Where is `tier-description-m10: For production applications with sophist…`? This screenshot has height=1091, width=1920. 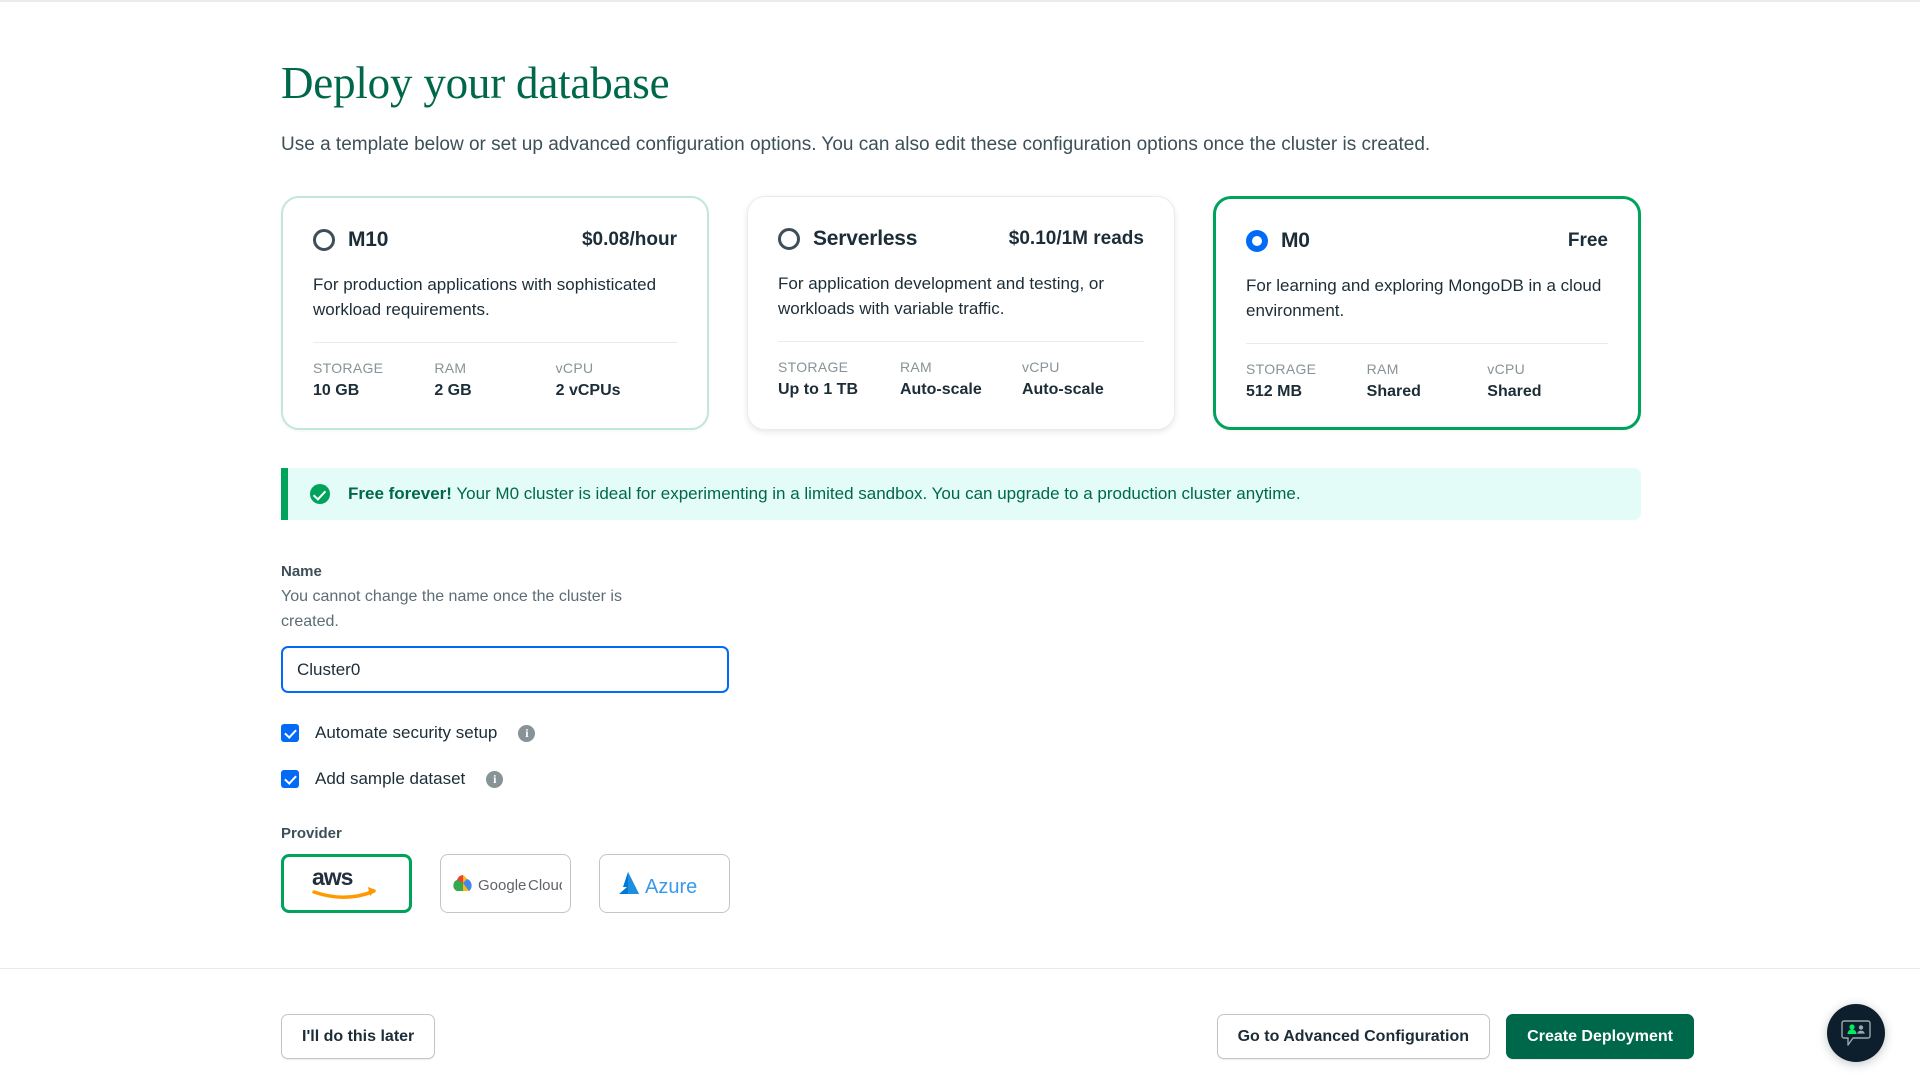 tier-description-m10: For production applications with sophist… is located at coordinates (485, 297).